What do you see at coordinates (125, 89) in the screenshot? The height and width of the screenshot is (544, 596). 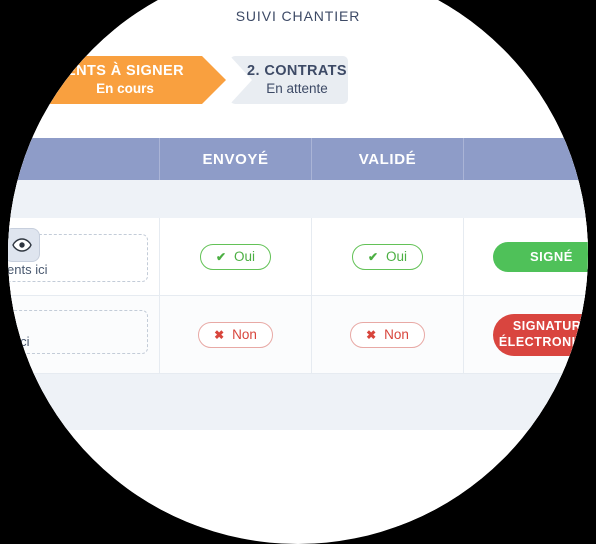 I see `step-status: En cours` at bounding box center [125, 89].